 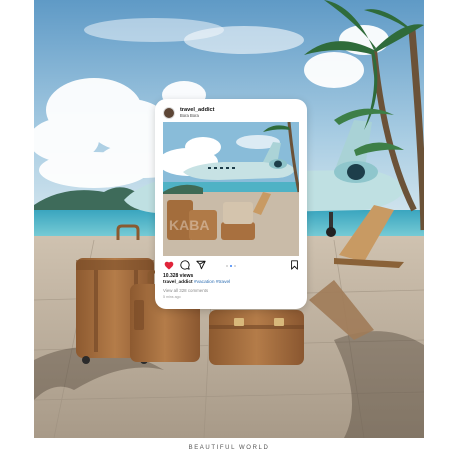 What do you see at coordinates (212, 282) in the screenshot?
I see `caption-hashtags: #vacation #travel` at bounding box center [212, 282].